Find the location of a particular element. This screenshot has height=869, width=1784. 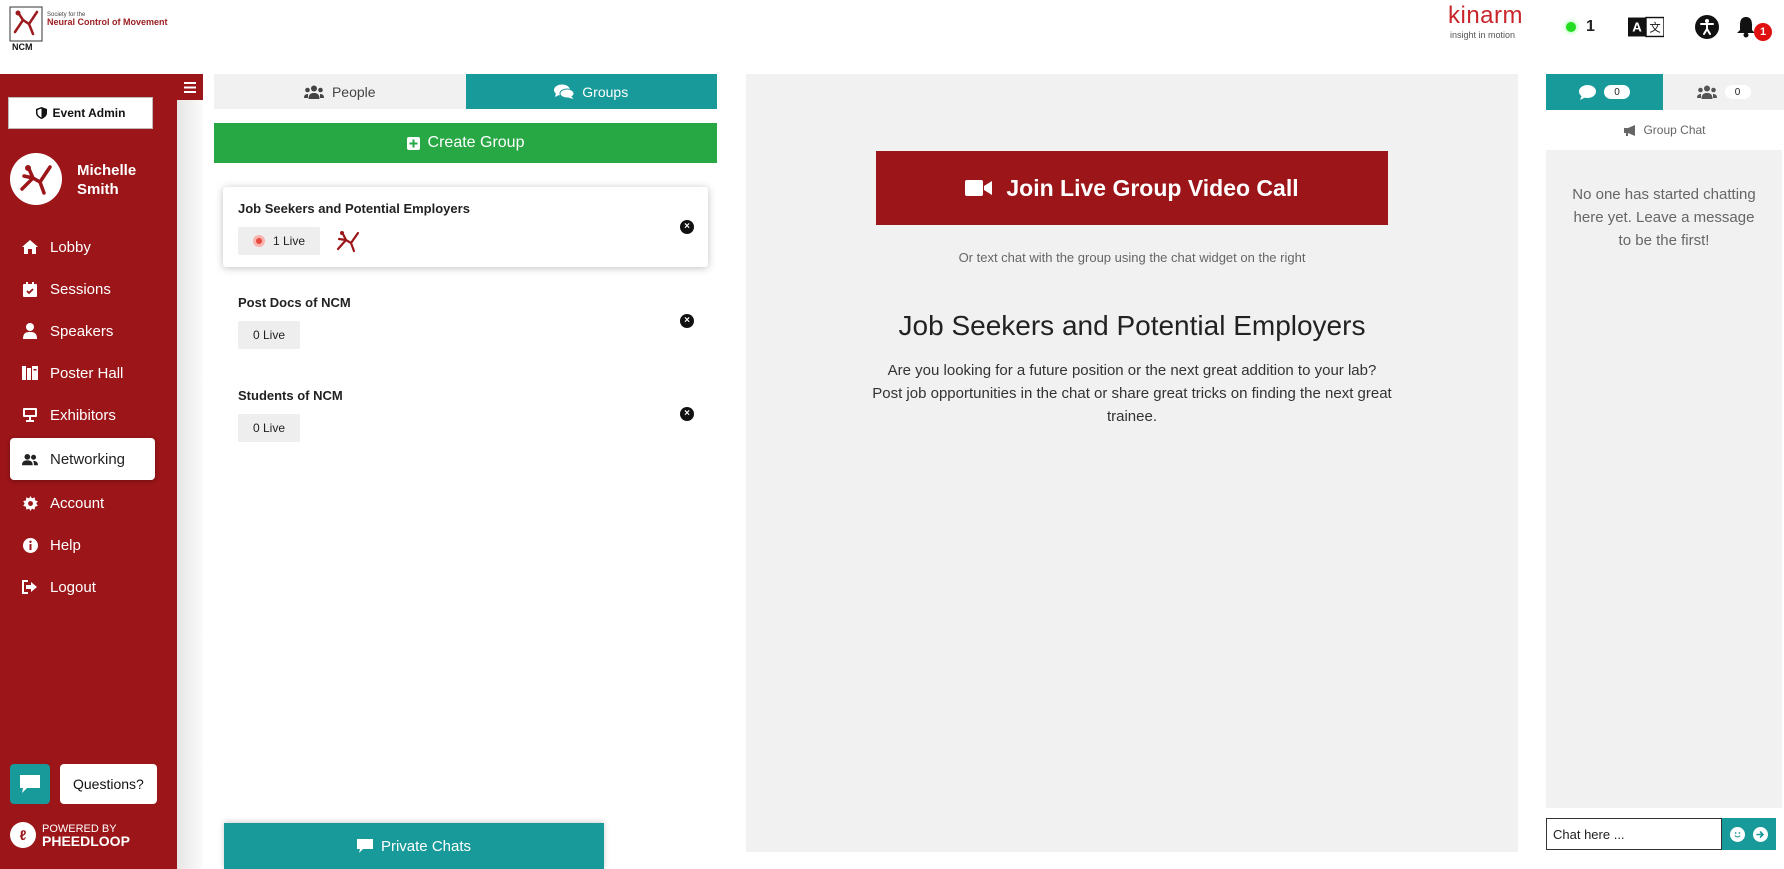

message-count-badge: 0 is located at coordinates (1617, 92).